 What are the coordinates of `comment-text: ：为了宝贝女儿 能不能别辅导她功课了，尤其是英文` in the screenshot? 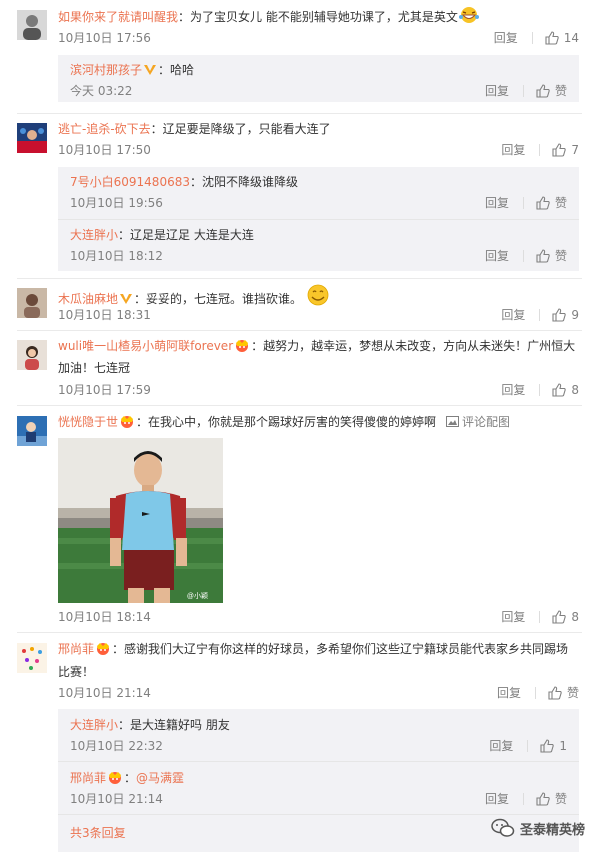 It's located at (318, 17).